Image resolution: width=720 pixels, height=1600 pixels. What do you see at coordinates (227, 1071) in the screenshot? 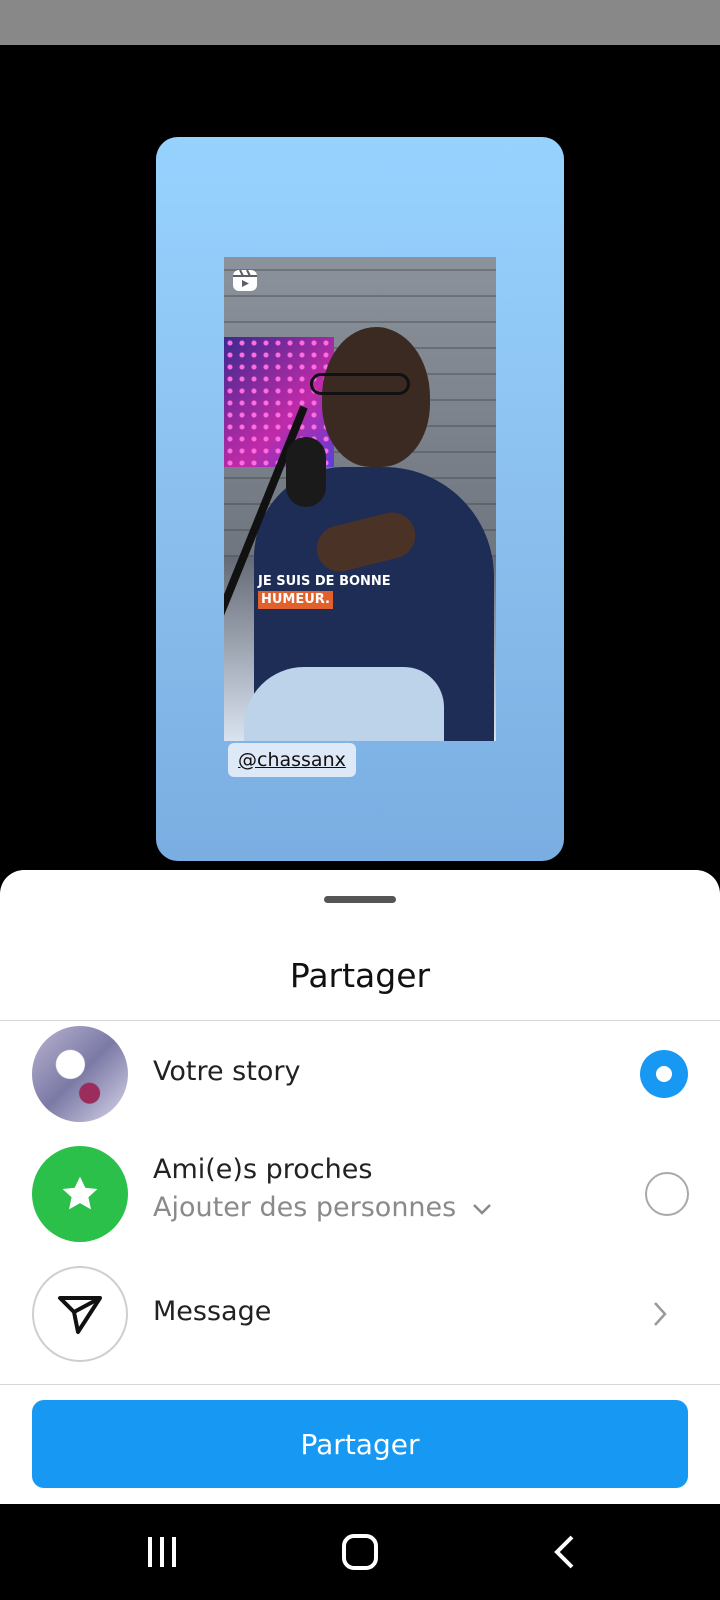
I see `option-label: Votre story` at bounding box center [227, 1071].